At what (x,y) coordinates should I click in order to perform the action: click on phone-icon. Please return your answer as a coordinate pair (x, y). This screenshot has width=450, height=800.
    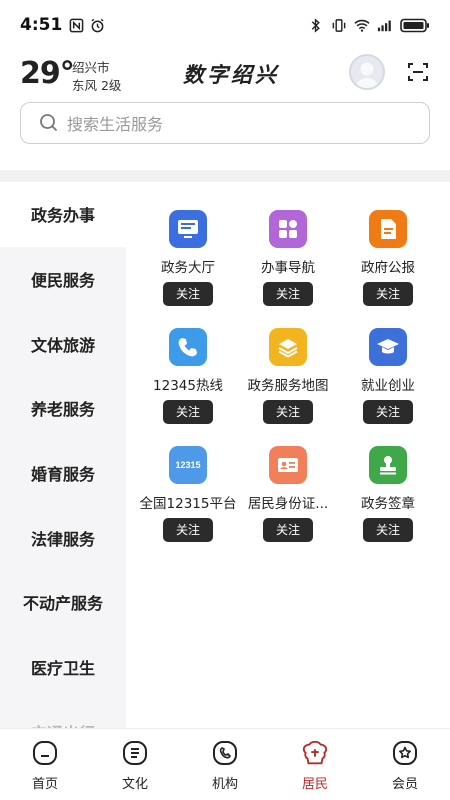
    Looking at the image, I should click on (188, 347).